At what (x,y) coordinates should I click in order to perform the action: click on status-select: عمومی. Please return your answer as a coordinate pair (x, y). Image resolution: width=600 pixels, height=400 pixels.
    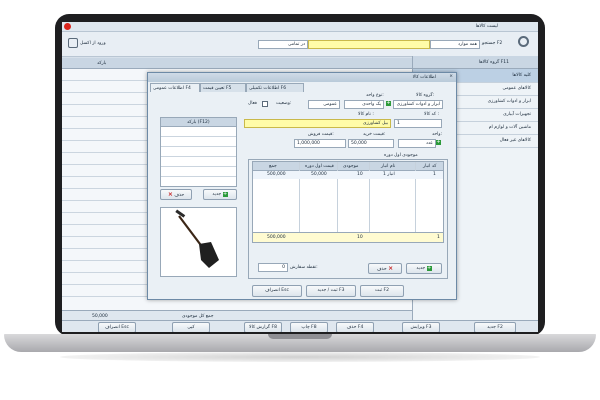
    Looking at the image, I should click on (324, 104).